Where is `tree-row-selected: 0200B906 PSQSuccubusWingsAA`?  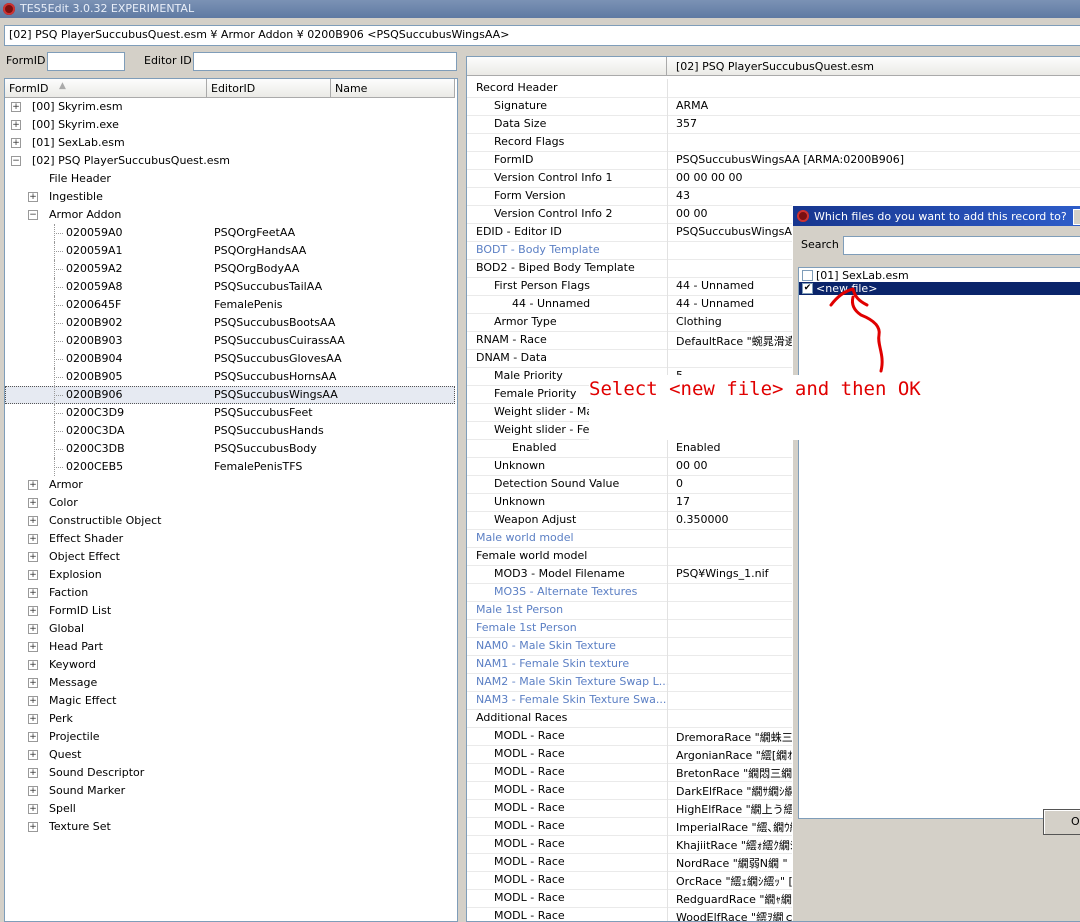
tree-row-selected: 0200B906 PSQSuccubusWingsAA is located at coordinates (230, 395).